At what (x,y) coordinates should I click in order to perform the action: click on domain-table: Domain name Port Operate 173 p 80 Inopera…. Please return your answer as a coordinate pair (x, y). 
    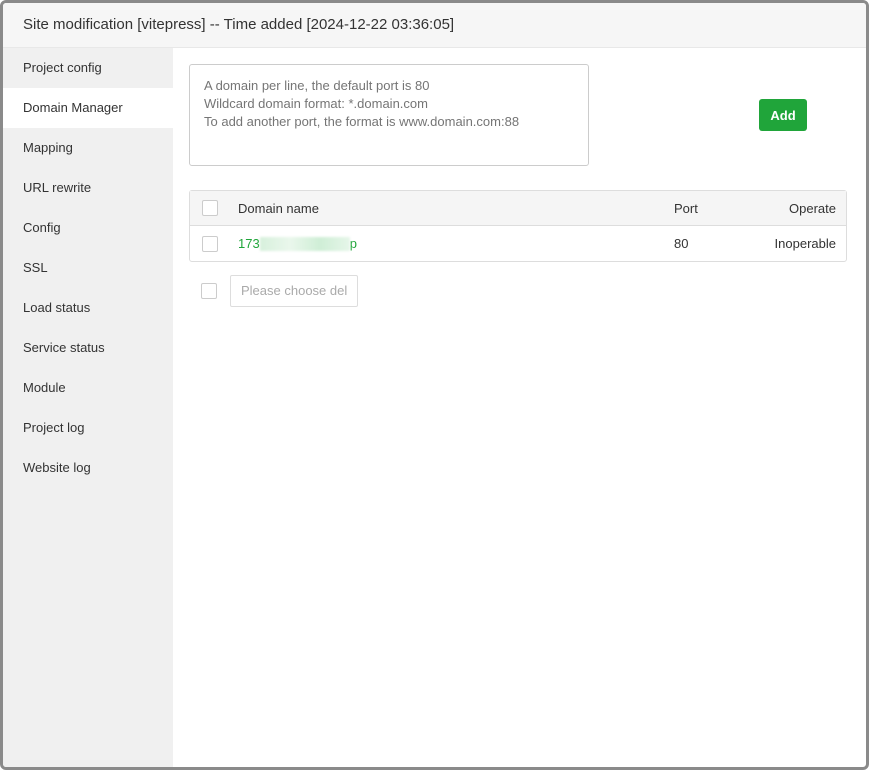
    Looking at the image, I should click on (518, 226).